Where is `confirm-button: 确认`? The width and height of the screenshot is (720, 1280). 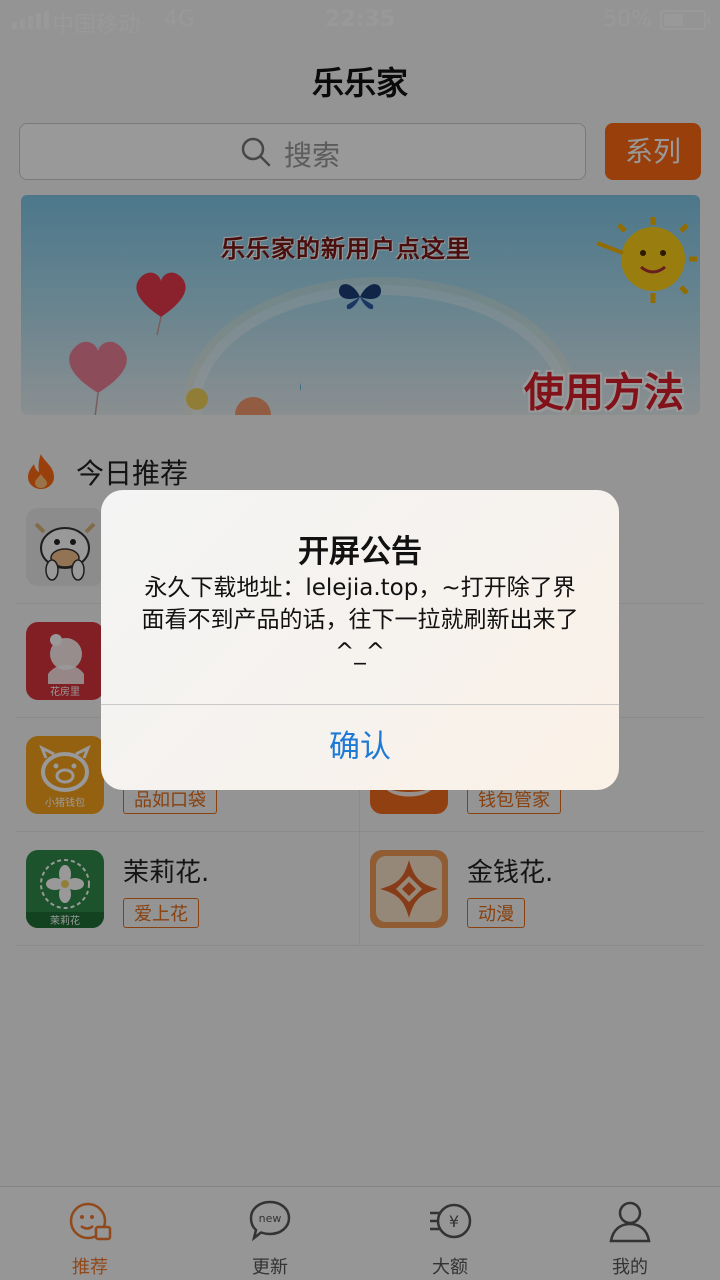 confirm-button: 确认 is located at coordinates (360, 747).